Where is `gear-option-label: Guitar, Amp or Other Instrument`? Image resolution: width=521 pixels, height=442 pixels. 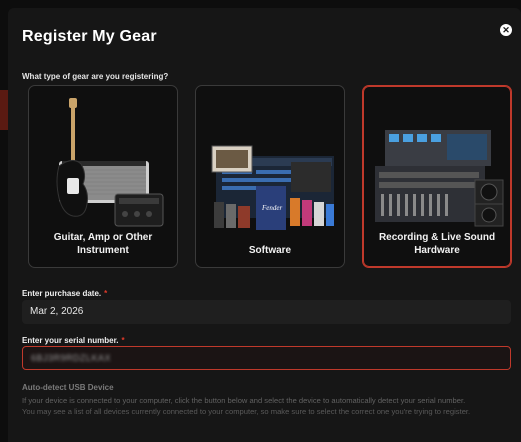 gear-option-label: Guitar, Amp or Other Instrument is located at coordinates (103, 244).